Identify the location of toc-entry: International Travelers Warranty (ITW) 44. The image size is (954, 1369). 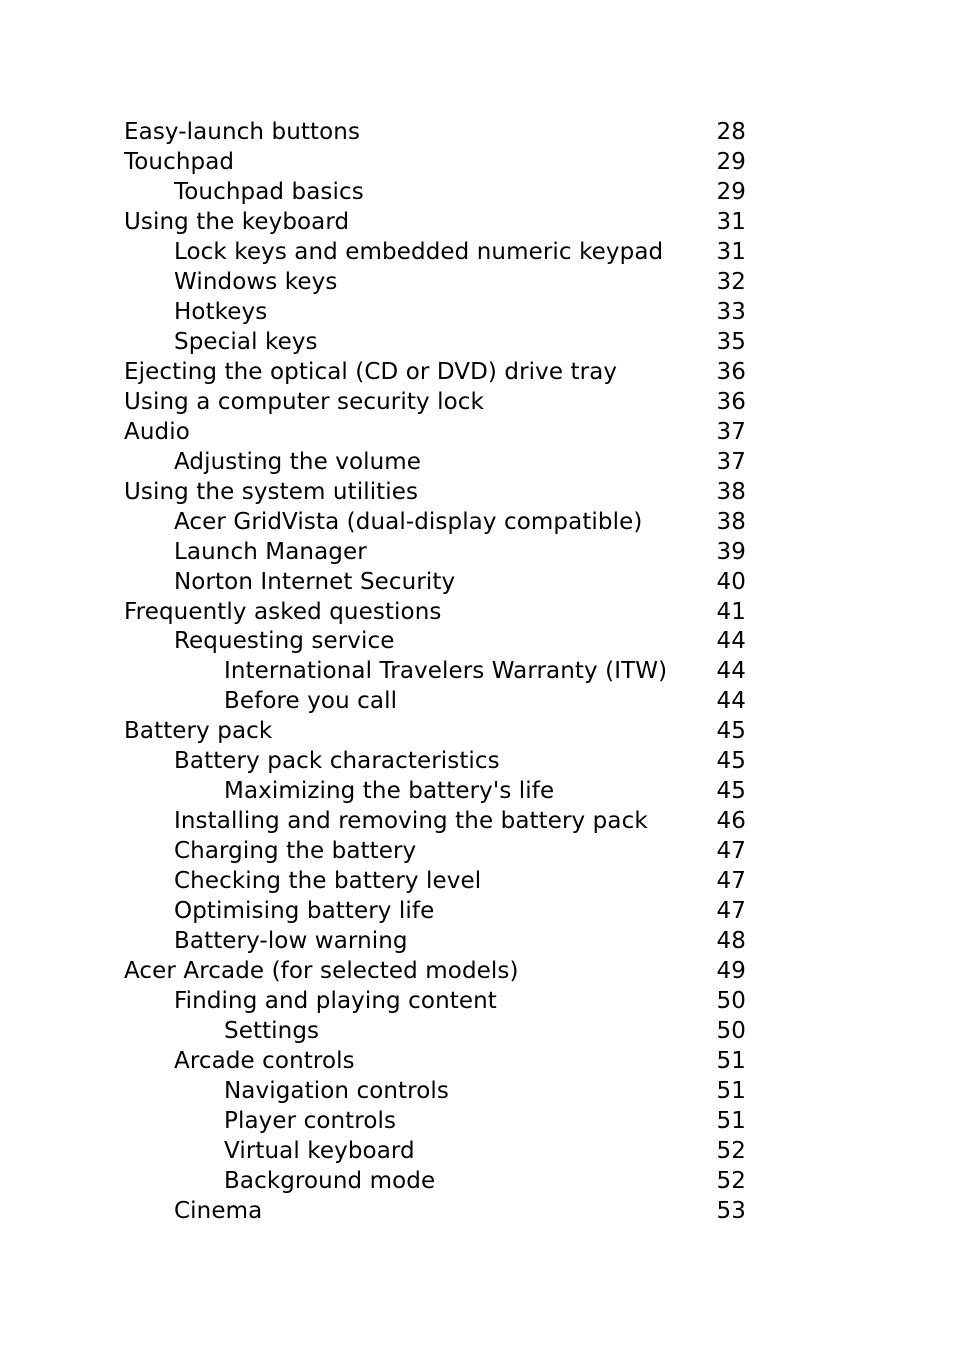
(435, 671).